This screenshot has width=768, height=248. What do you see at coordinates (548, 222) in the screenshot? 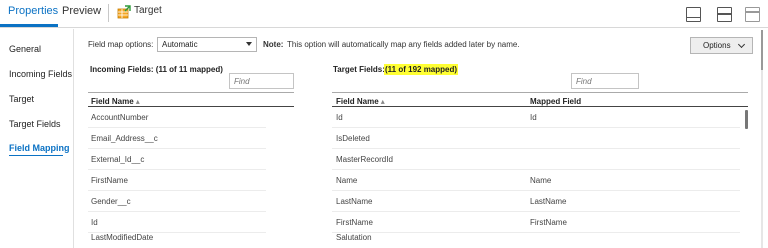
I see `mapped-field-value: FirstName` at bounding box center [548, 222].